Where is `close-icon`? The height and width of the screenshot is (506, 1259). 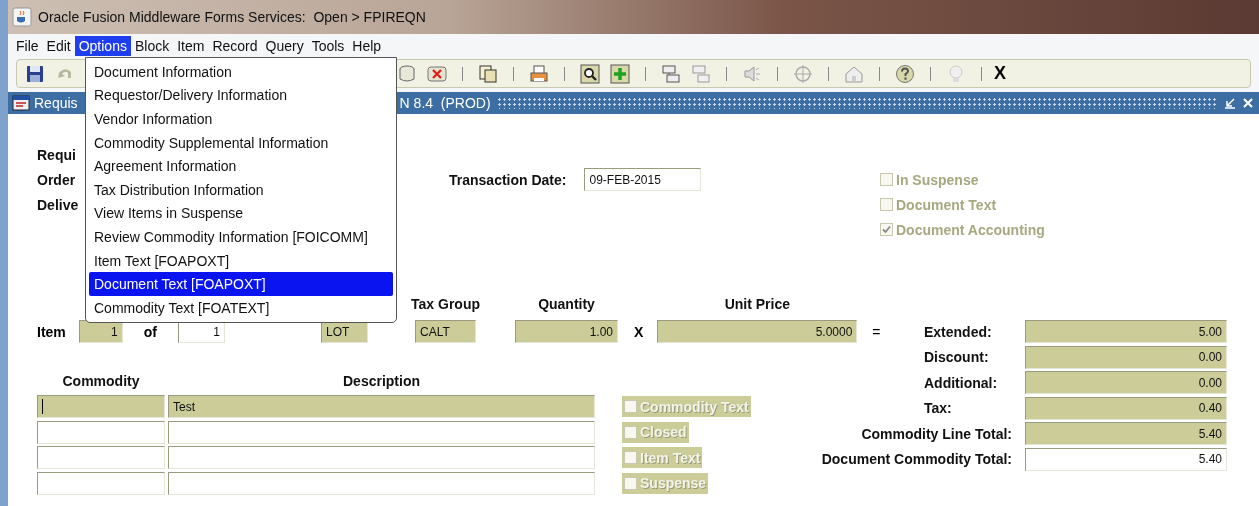
close-icon is located at coordinates (1248, 103).